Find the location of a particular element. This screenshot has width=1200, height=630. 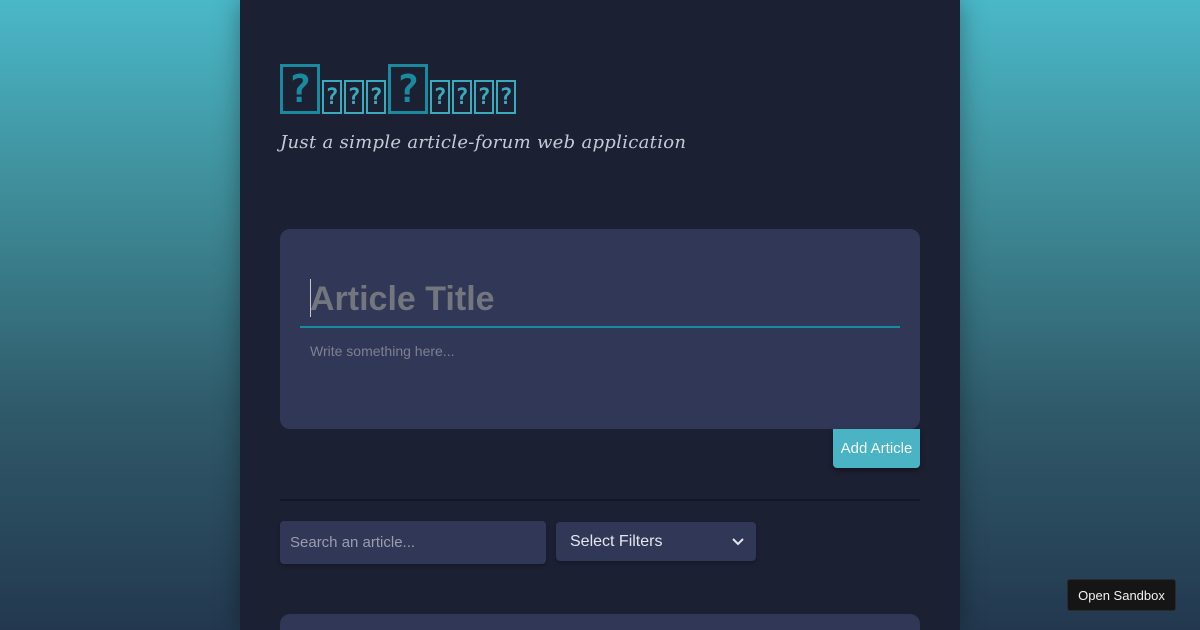

app-logo: ? ? ? ? ? ? ? ? ? is located at coordinates (398, 89).